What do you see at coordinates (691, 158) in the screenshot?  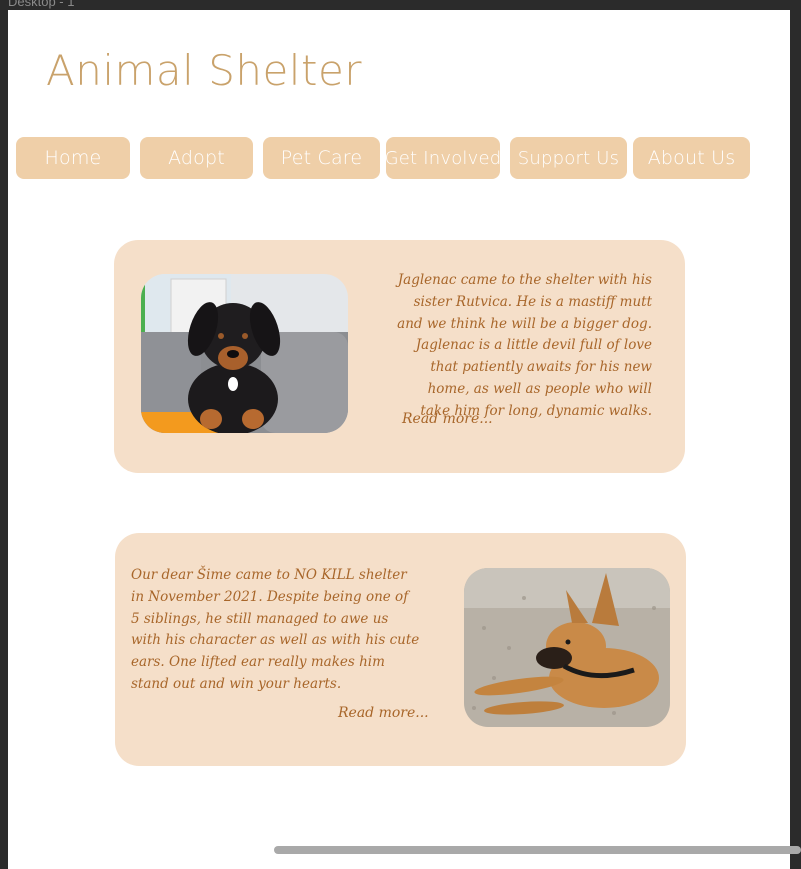 I see `nav-about-us-button: About Us` at bounding box center [691, 158].